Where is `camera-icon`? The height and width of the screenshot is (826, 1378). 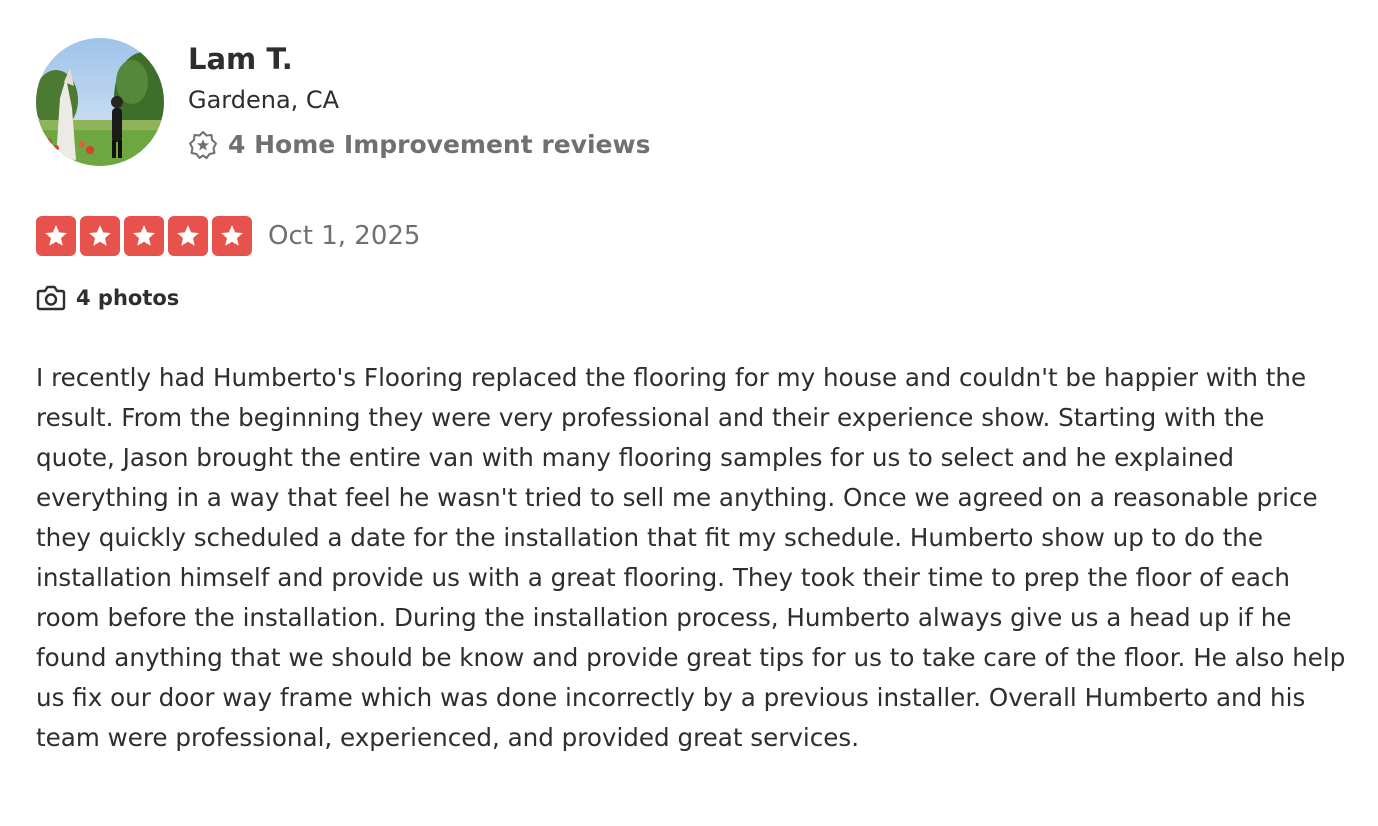 camera-icon is located at coordinates (51, 298).